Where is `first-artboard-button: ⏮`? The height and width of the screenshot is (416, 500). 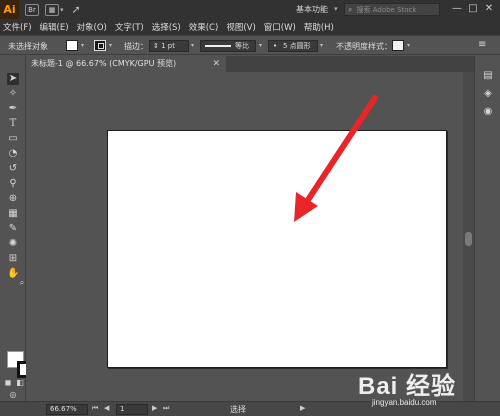
first-artboard-button: ⏮ is located at coordinates (95, 408).